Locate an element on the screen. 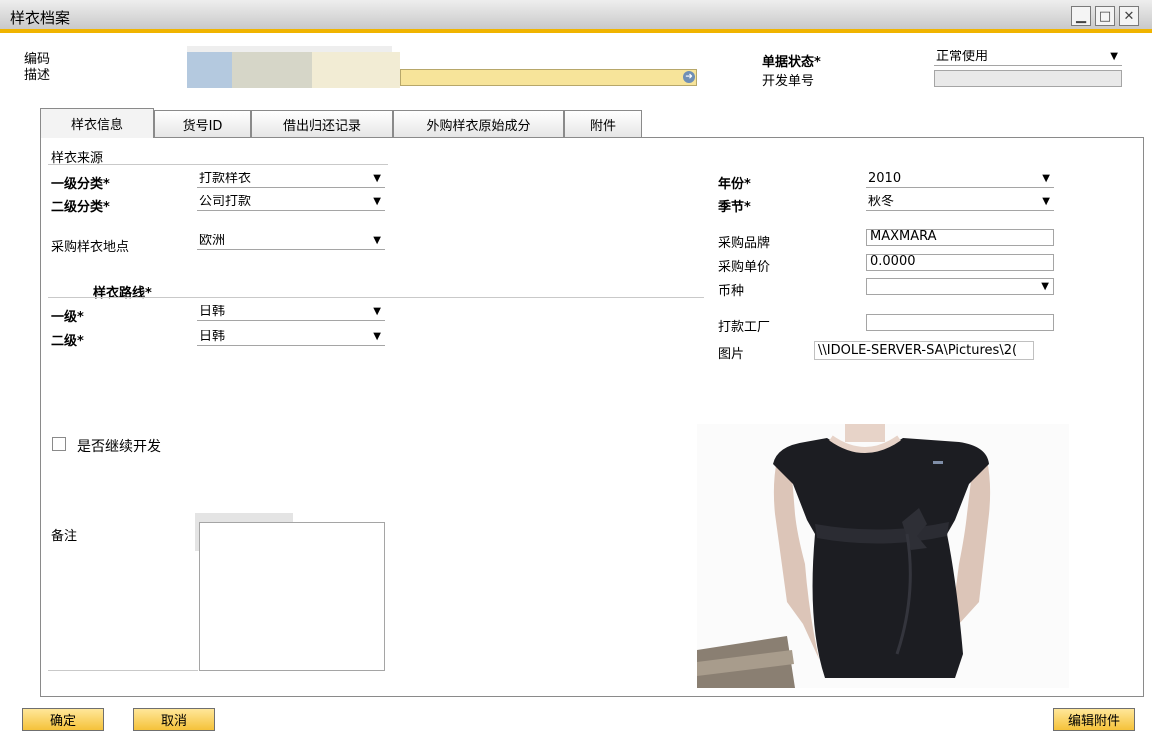 The width and height of the screenshot is (1152, 731). doc-status-label: 单据状态* is located at coordinates (791, 62).